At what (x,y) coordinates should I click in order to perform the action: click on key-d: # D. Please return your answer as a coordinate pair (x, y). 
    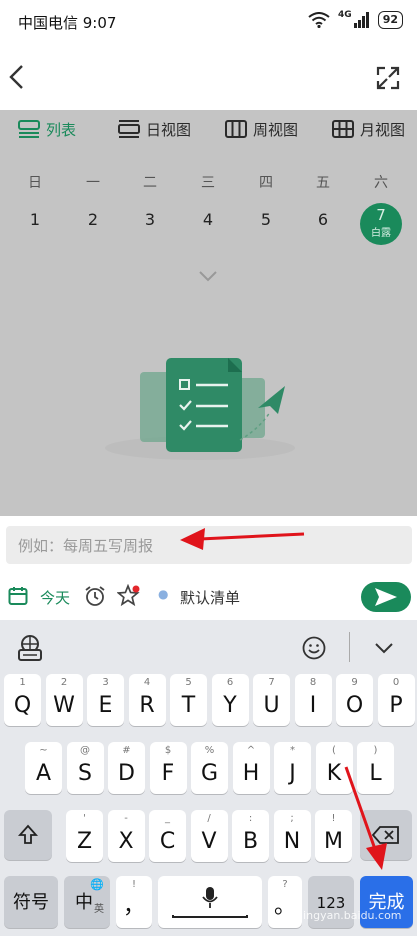
    Looking at the image, I should click on (126, 768).